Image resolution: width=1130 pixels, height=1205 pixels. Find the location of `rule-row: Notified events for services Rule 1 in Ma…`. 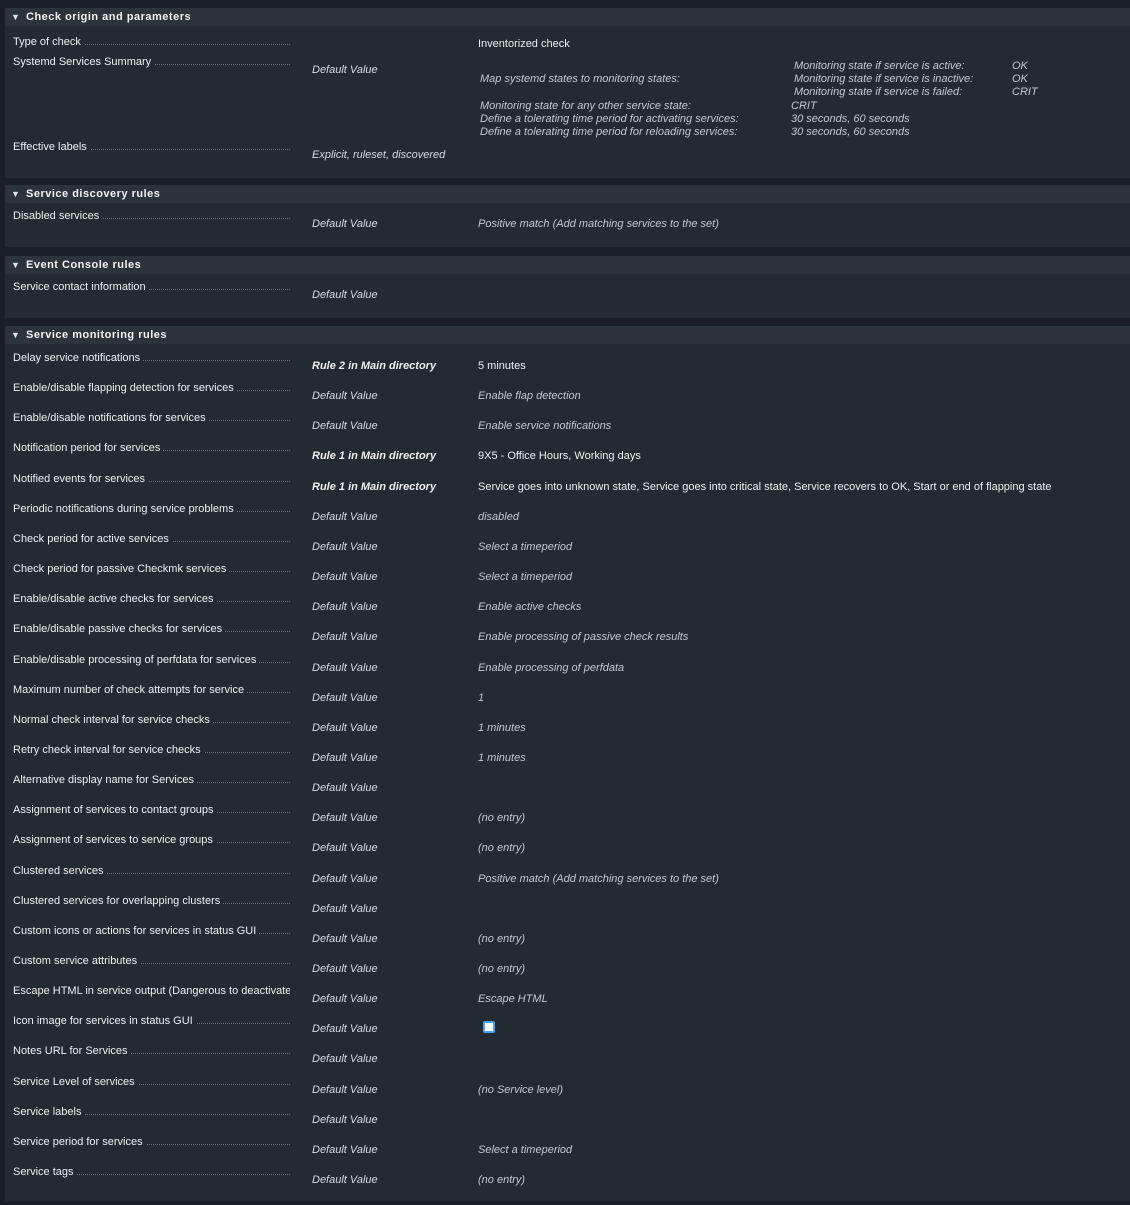

rule-row: Notified events for services Rule 1 in Ma… is located at coordinates (567, 487).